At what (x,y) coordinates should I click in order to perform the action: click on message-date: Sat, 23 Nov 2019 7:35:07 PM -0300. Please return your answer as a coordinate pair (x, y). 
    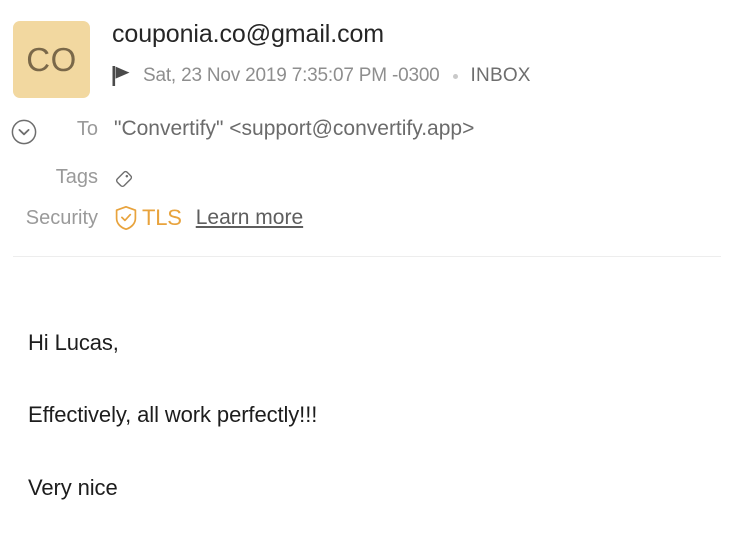
    Looking at the image, I should click on (291, 75).